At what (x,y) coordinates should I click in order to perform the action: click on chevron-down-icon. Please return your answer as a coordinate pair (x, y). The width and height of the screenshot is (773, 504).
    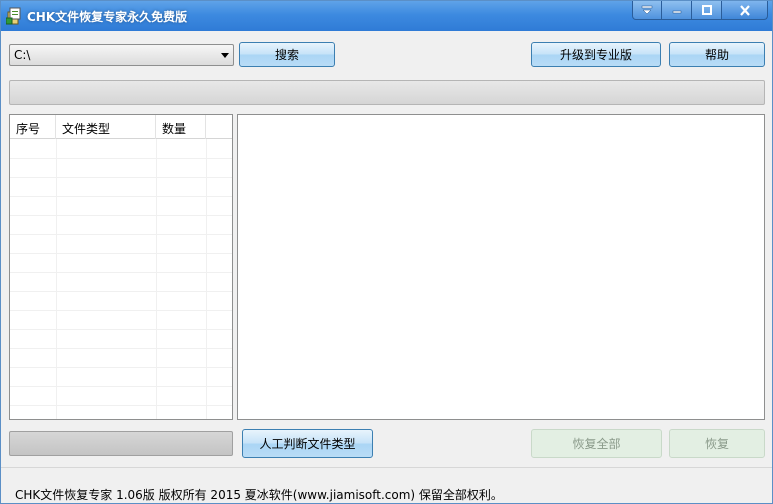
    Looking at the image, I should click on (225, 55).